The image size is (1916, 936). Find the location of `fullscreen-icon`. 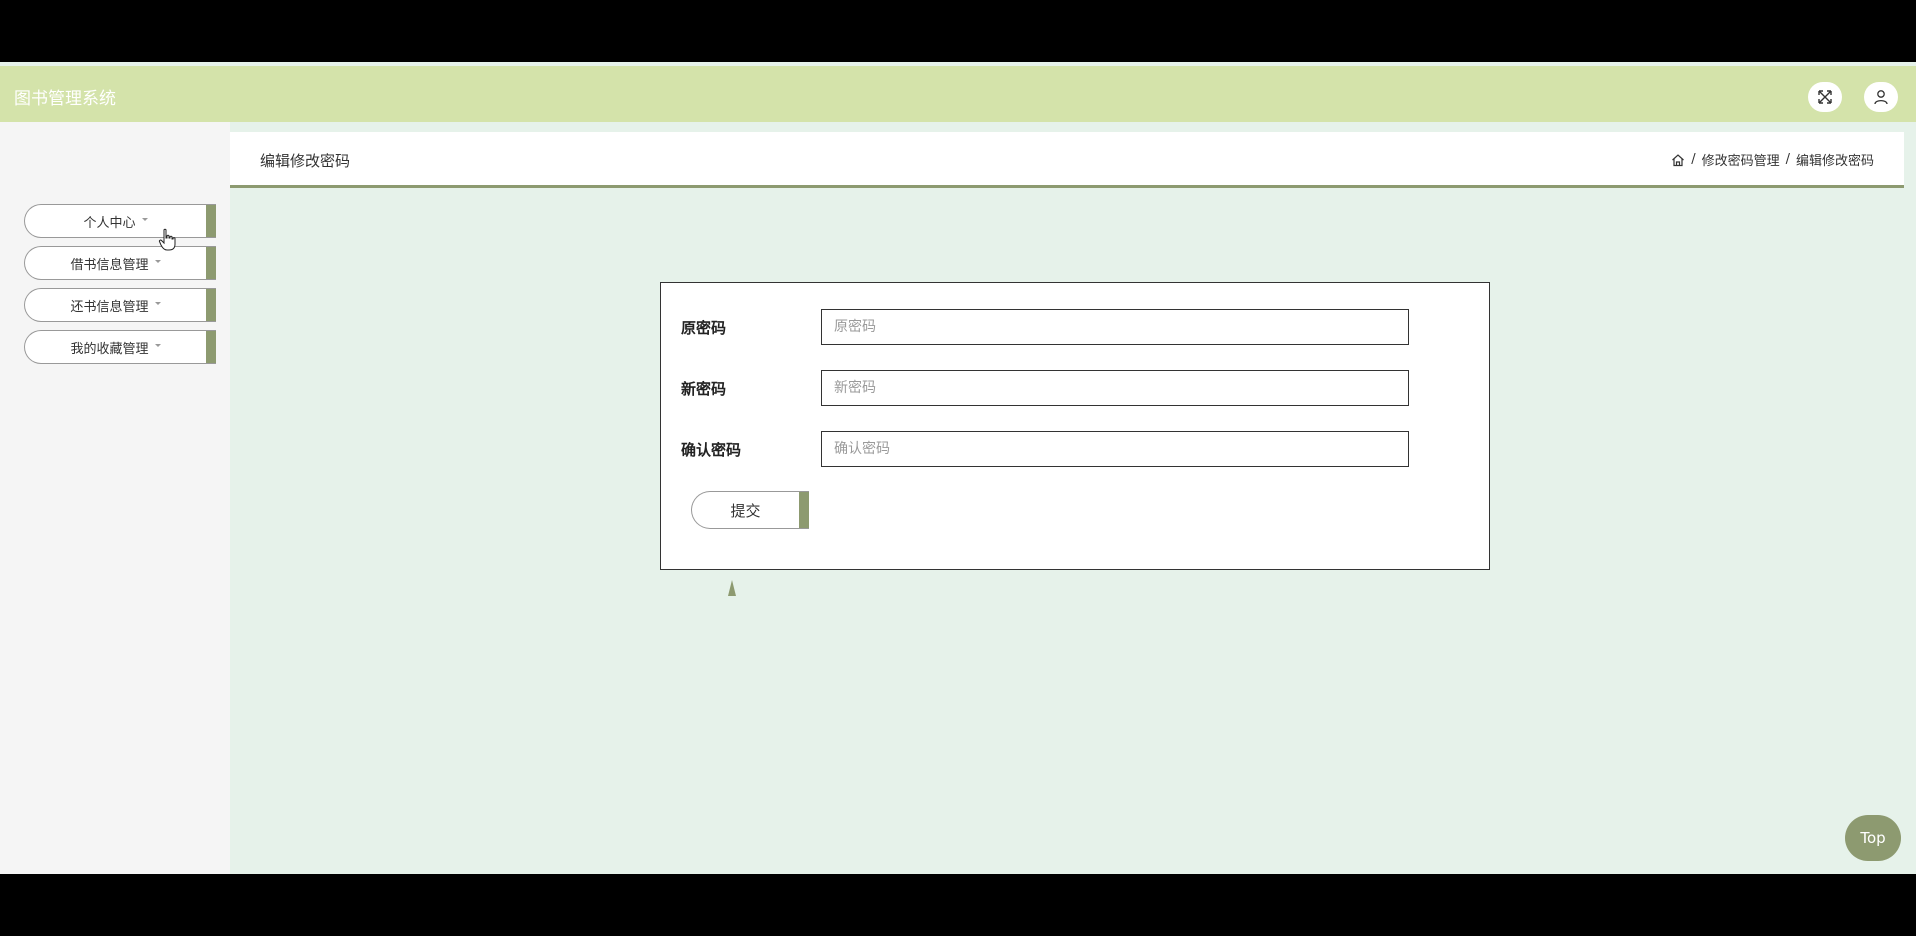

fullscreen-icon is located at coordinates (1825, 97).